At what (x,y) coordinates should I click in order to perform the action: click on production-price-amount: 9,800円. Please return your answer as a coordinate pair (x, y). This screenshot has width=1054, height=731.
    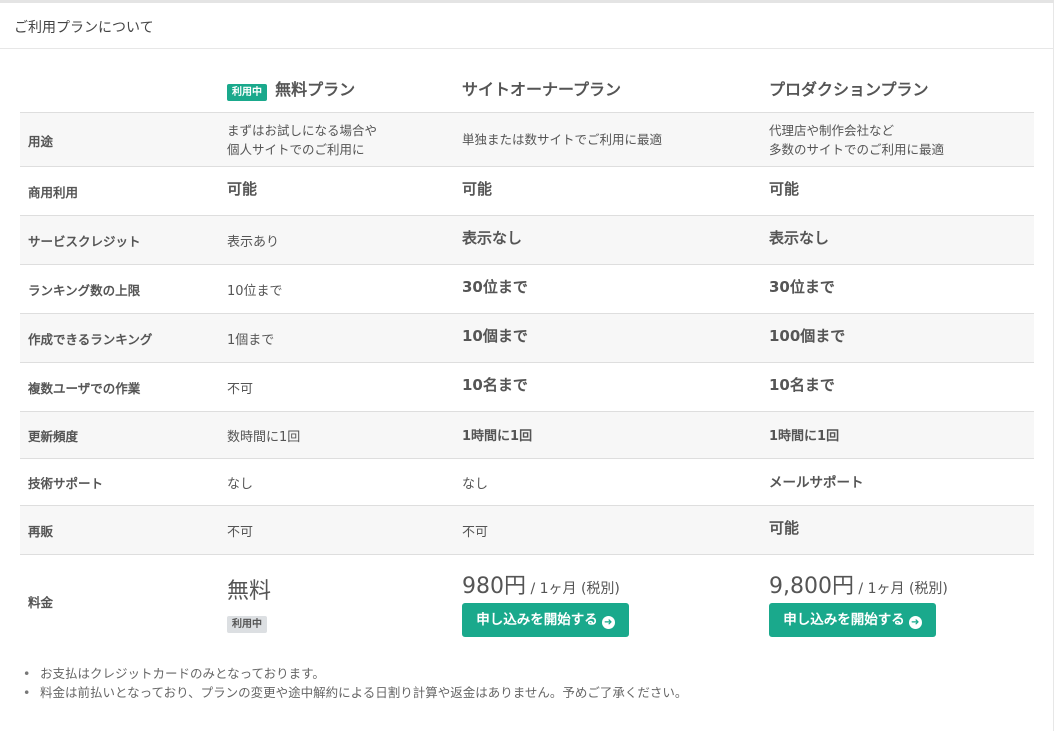
    Looking at the image, I should click on (811, 586).